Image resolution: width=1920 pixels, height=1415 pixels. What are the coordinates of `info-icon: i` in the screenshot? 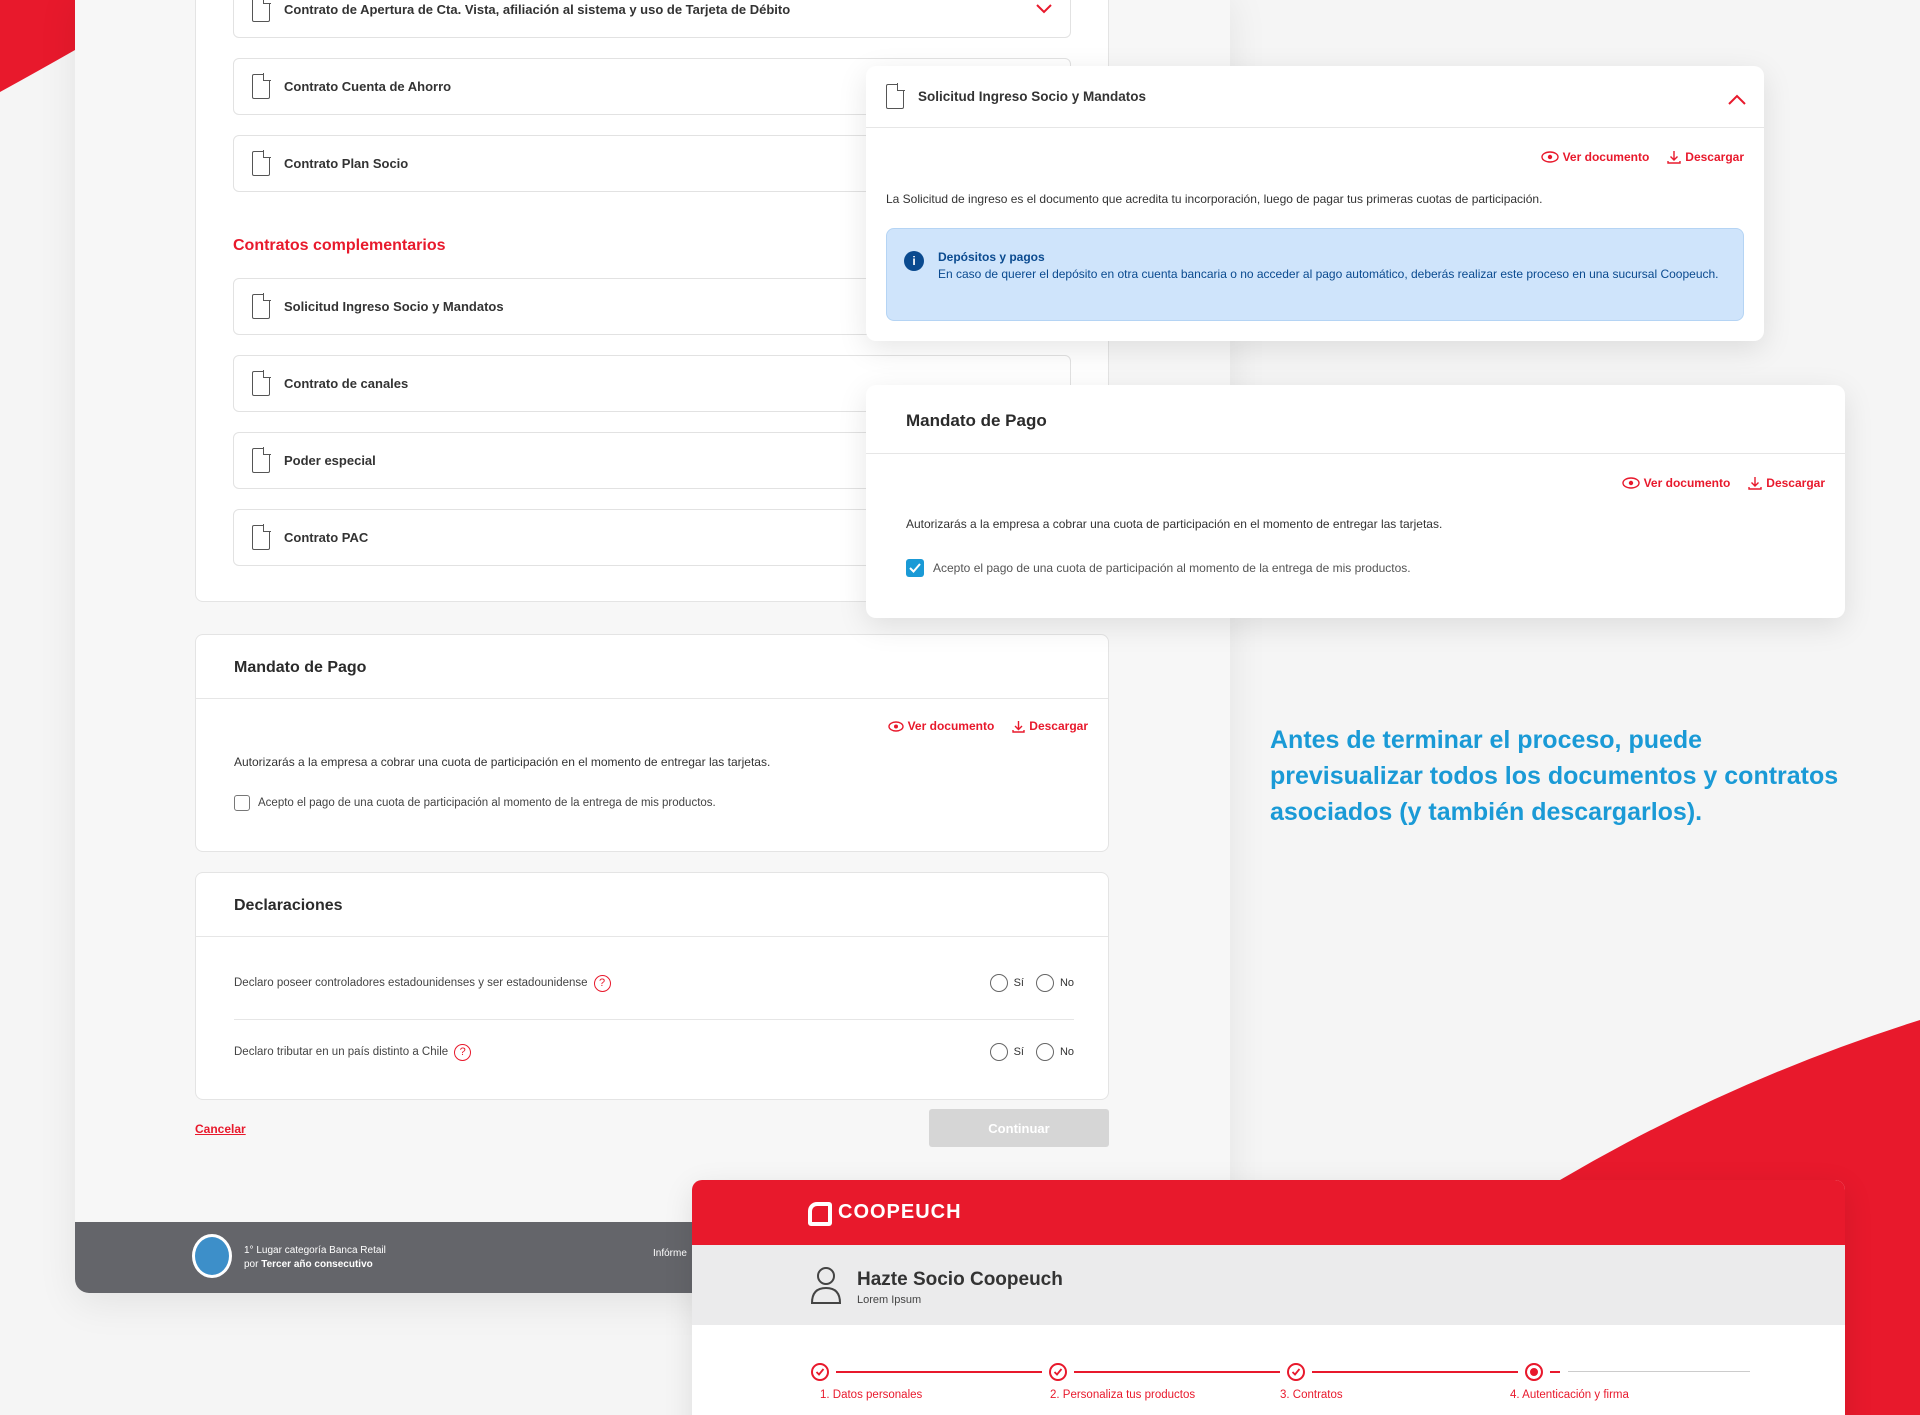 It's located at (914, 261).